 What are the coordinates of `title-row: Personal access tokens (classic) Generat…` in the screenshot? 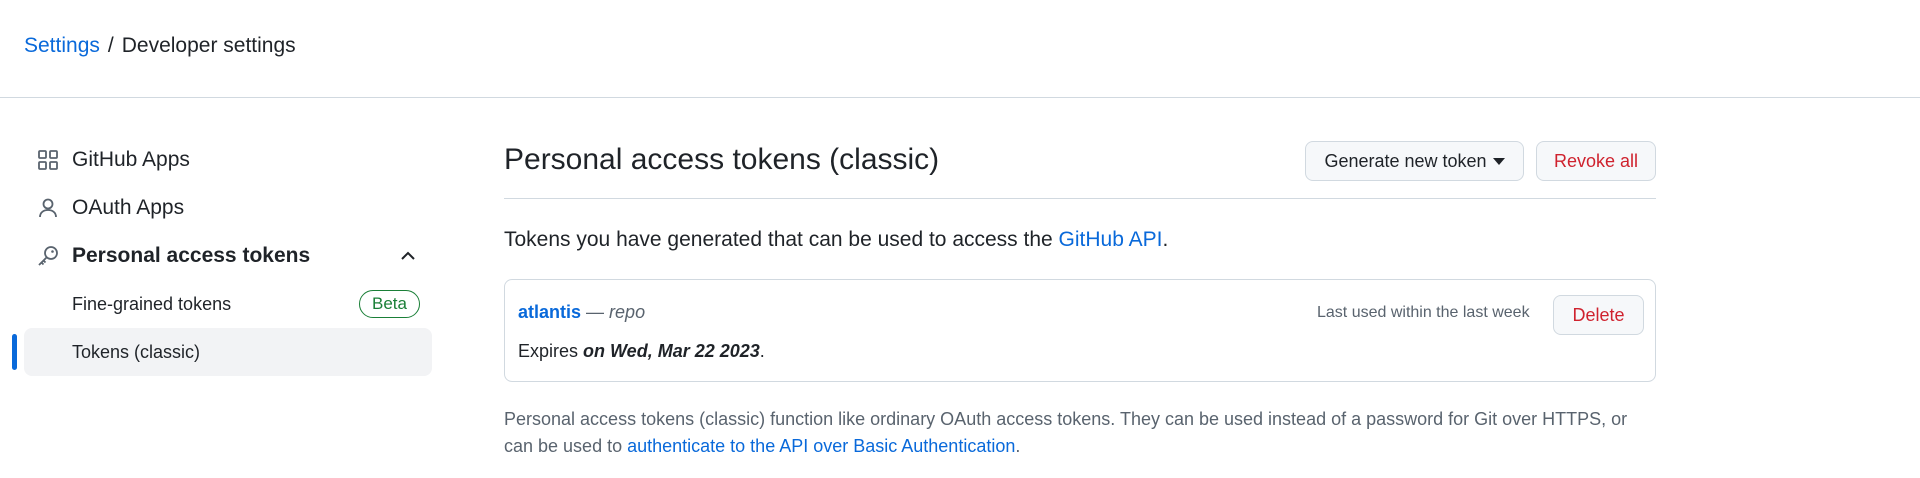 It's located at (1080, 167).